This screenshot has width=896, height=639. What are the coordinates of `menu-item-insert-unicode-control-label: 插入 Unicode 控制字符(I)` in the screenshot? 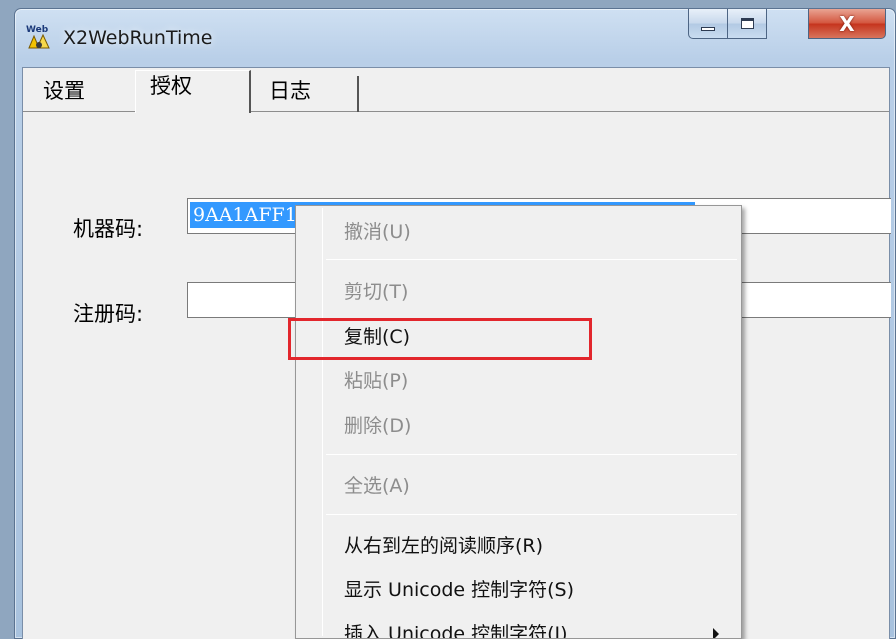 It's located at (456, 631).